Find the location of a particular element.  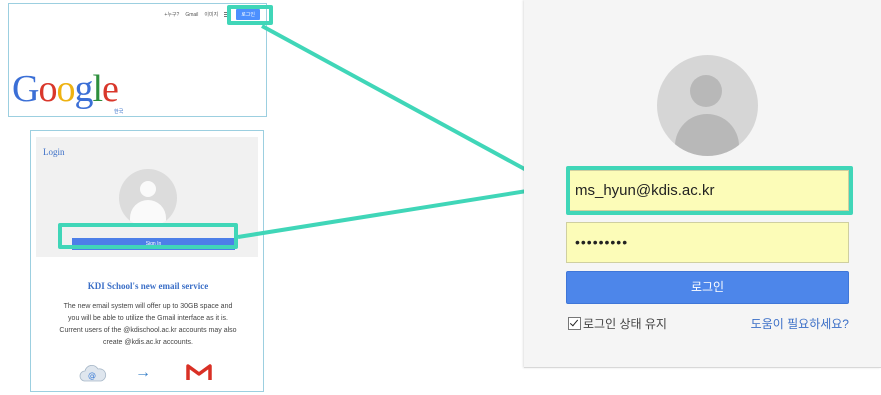

google-logo: Google is located at coordinates (65, 89).